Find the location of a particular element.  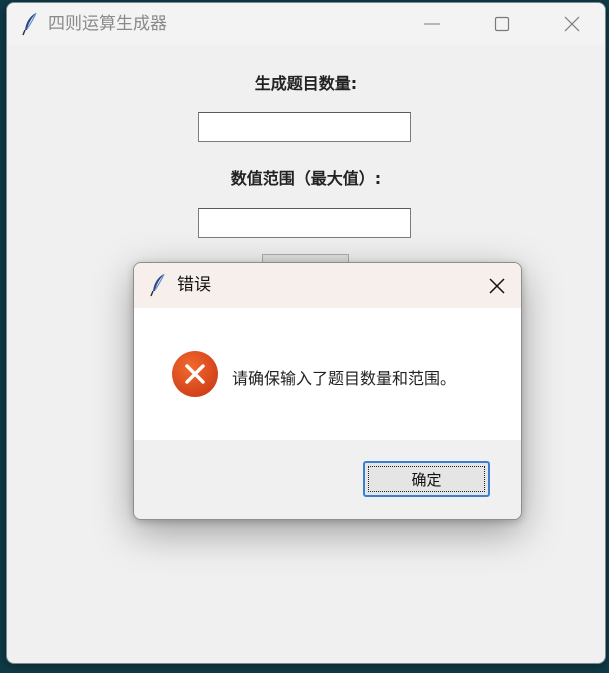

dialog-close-button is located at coordinates (497, 285).